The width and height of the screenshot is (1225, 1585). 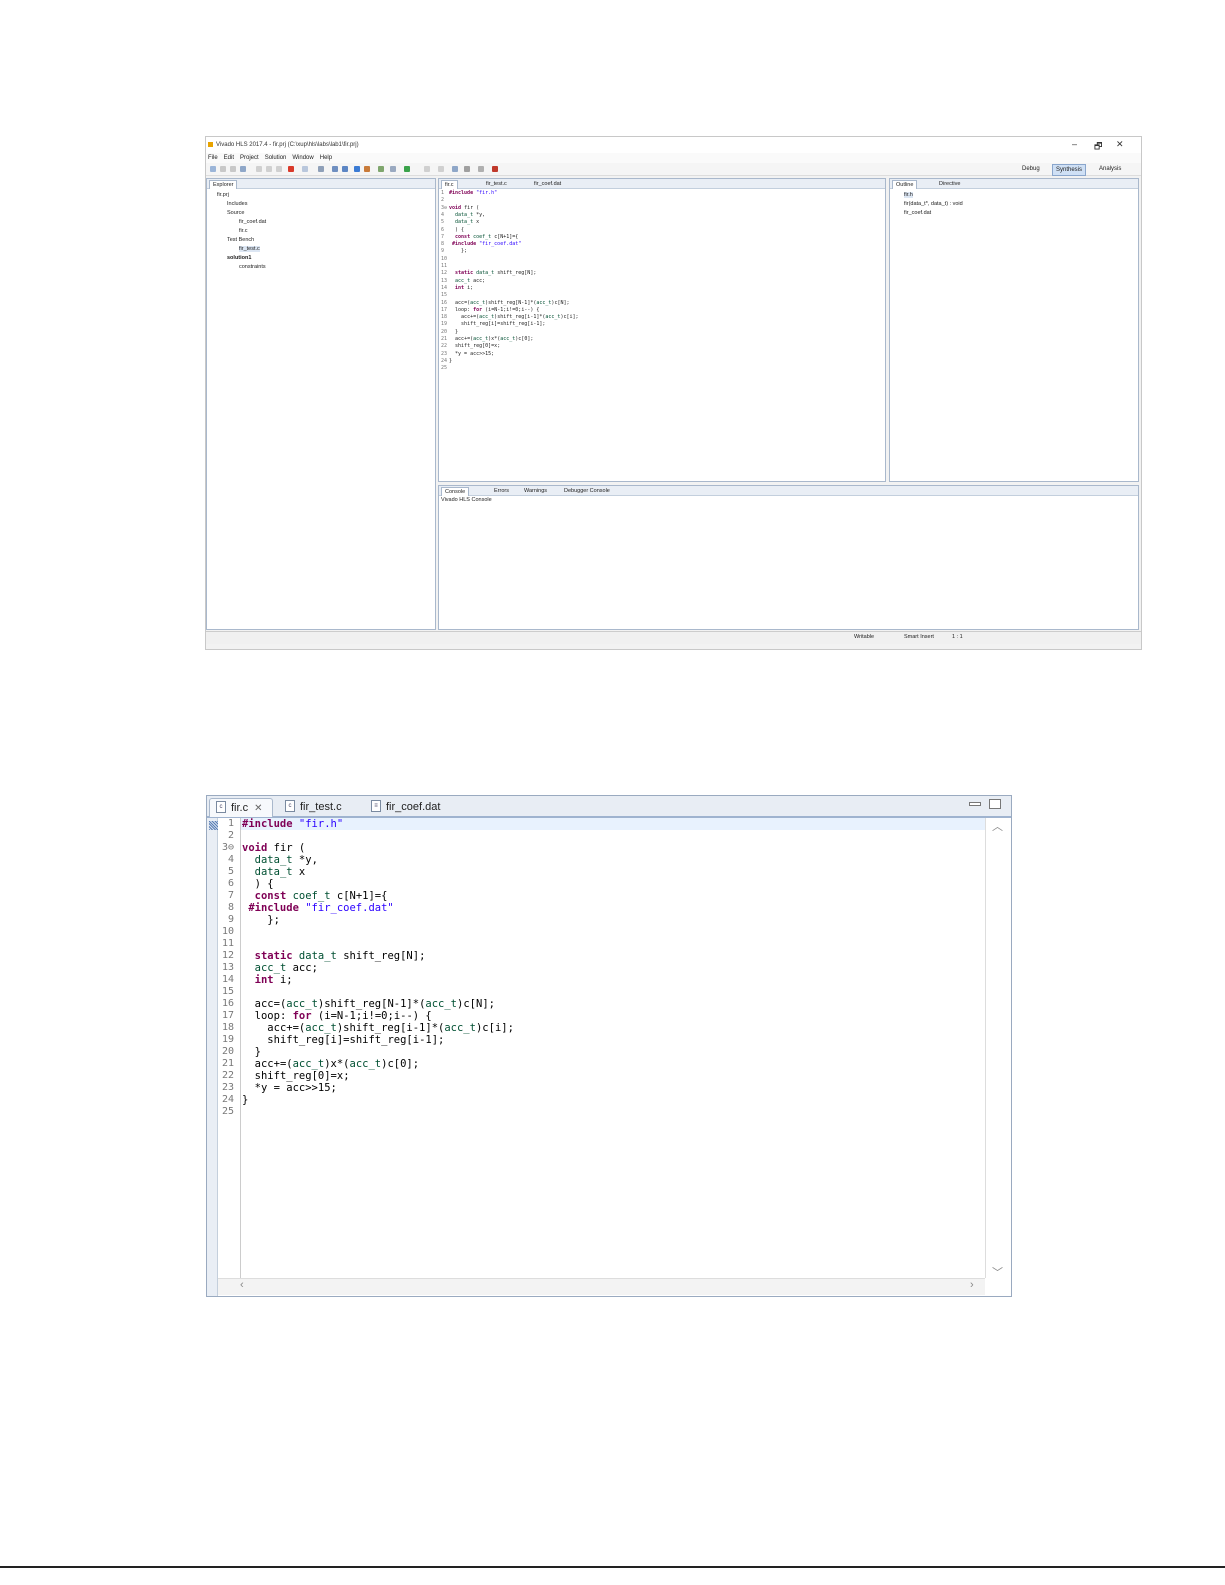 I want to click on line-number: 24, so click(x=227, y=1099).